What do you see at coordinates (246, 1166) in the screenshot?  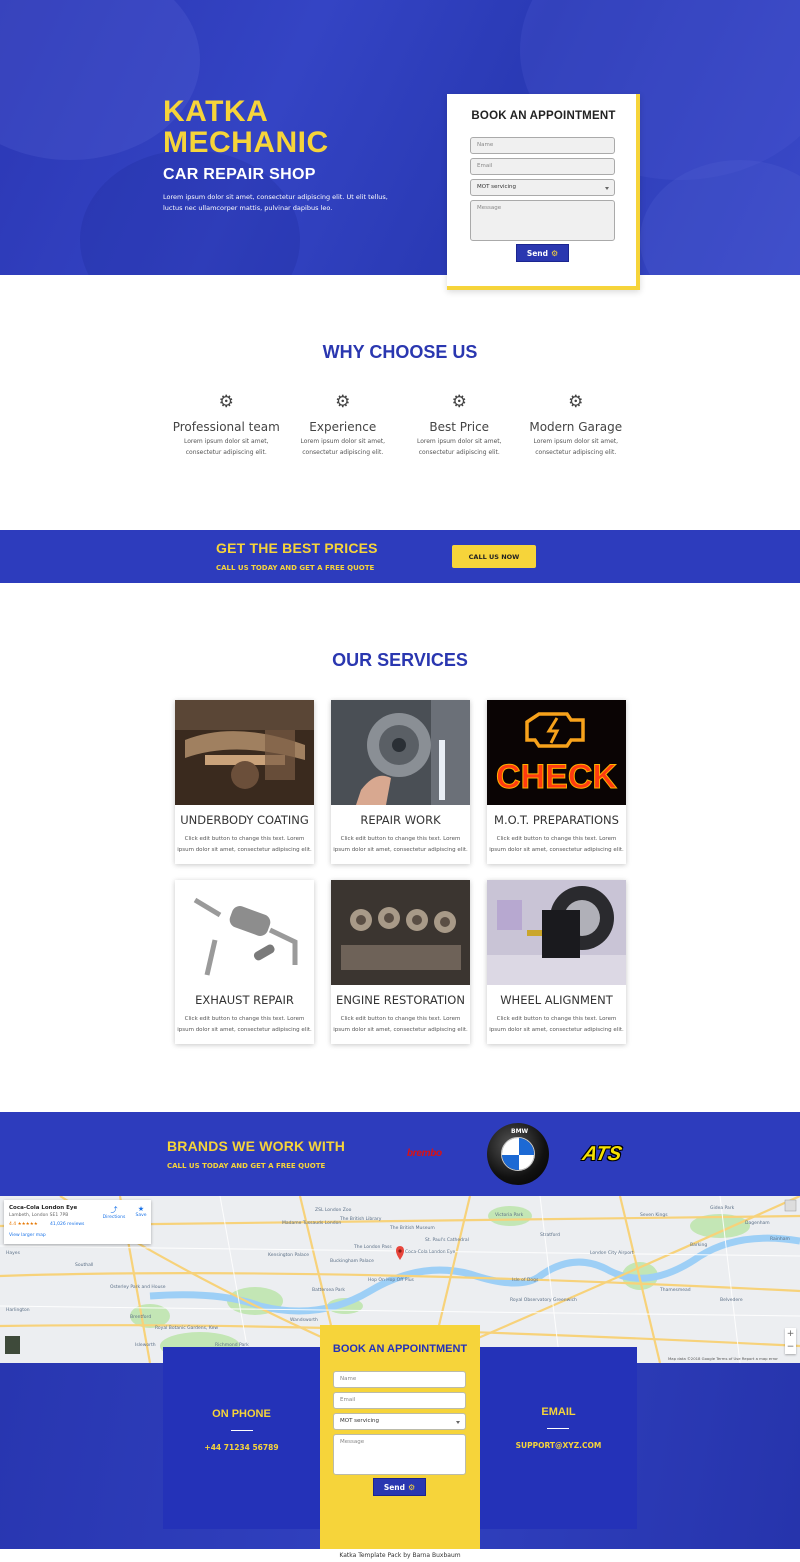 I see `brands-subtitle: CALL US TODAY AND GET A FREE QUOTE` at bounding box center [246, 1166].